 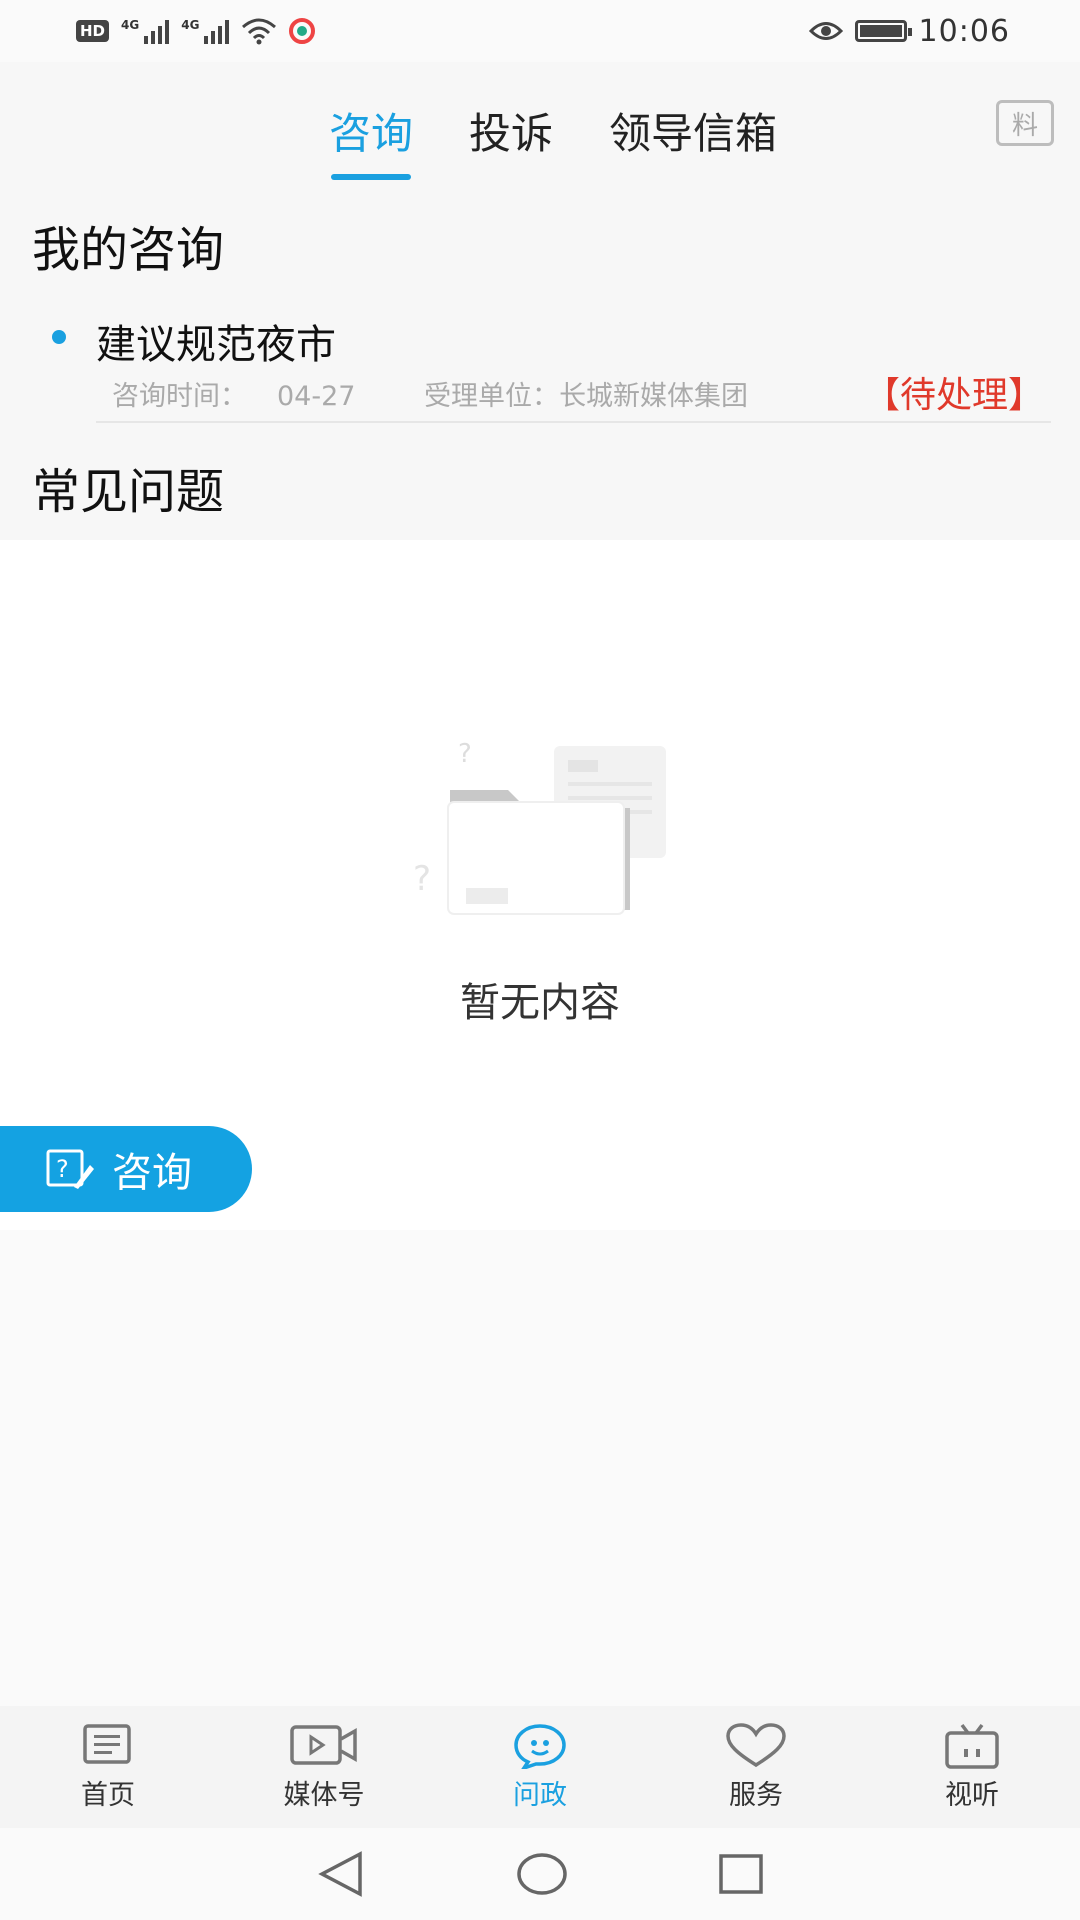 I want to click on bottom-nav: 首页 媒体号 问政 服务 视听, so click(x=540, y=1767).